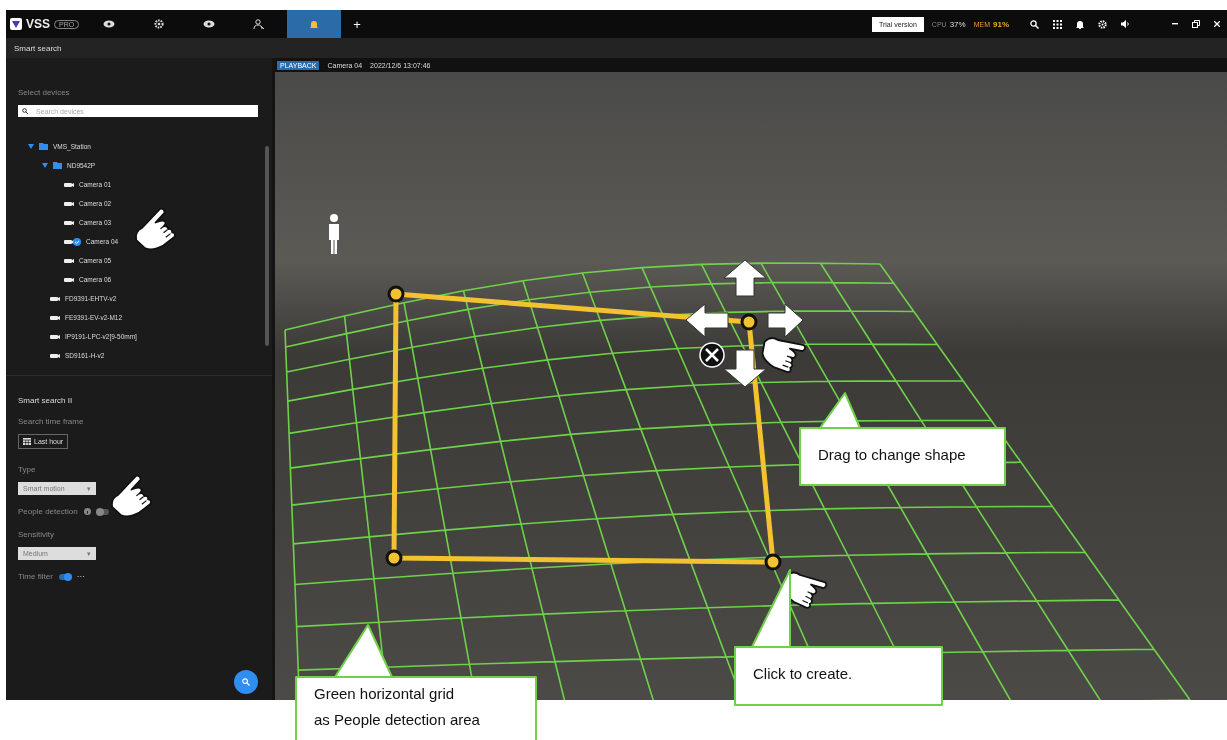 This screenshot has width=1227, height=740. I want to click on add-tab-button: +, so click(357, 24).